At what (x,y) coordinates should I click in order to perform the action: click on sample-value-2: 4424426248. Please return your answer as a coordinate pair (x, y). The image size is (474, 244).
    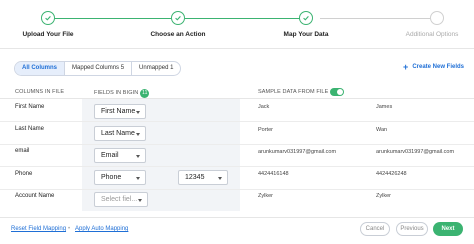
    Looking at the image, I should click on (391, 174).